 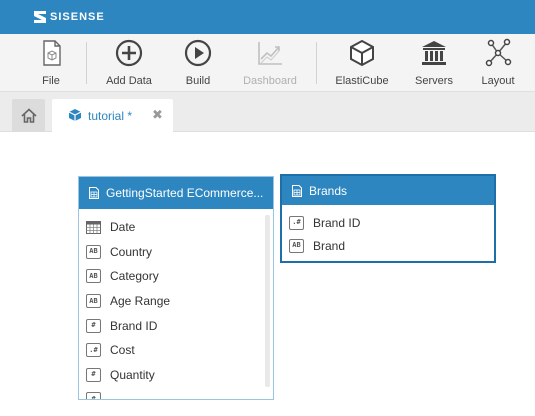 I want to click on sisense-logo-icon, so click(x=40, y=17).